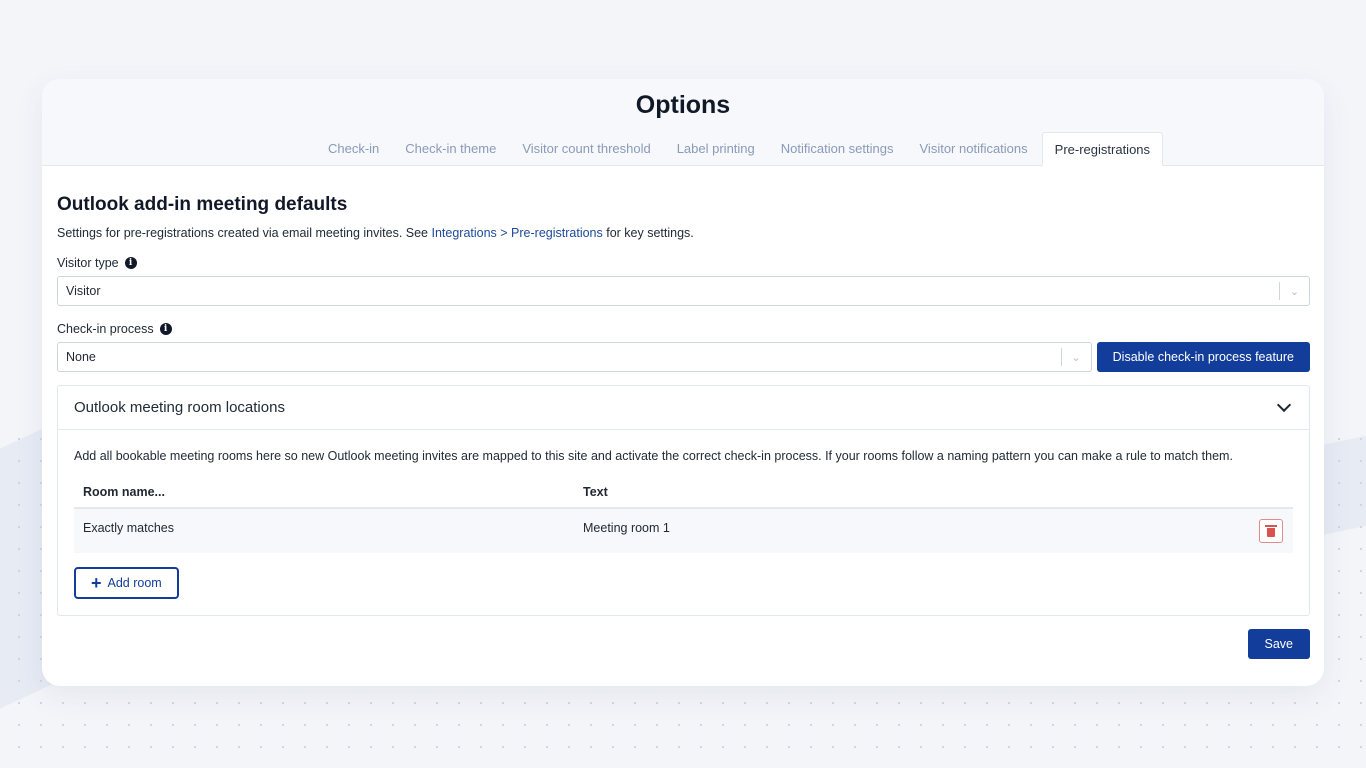  Describe the element at coordinates (450, 153) in the screenshot. I see `tab-check-in-theme: Check-in theme` at that location.